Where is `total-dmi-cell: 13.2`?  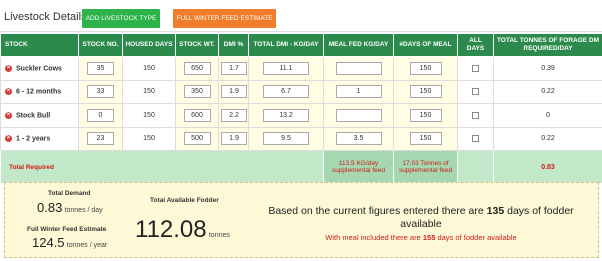
total-dmi-cell: 13.2 is located at coordinates (286, 115).